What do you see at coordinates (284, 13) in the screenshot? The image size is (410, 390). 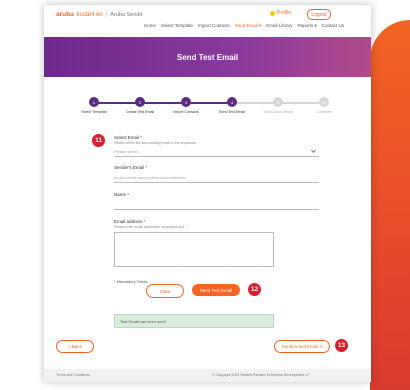 I see `profile-label: Profile` at bounding box center [284, 13].